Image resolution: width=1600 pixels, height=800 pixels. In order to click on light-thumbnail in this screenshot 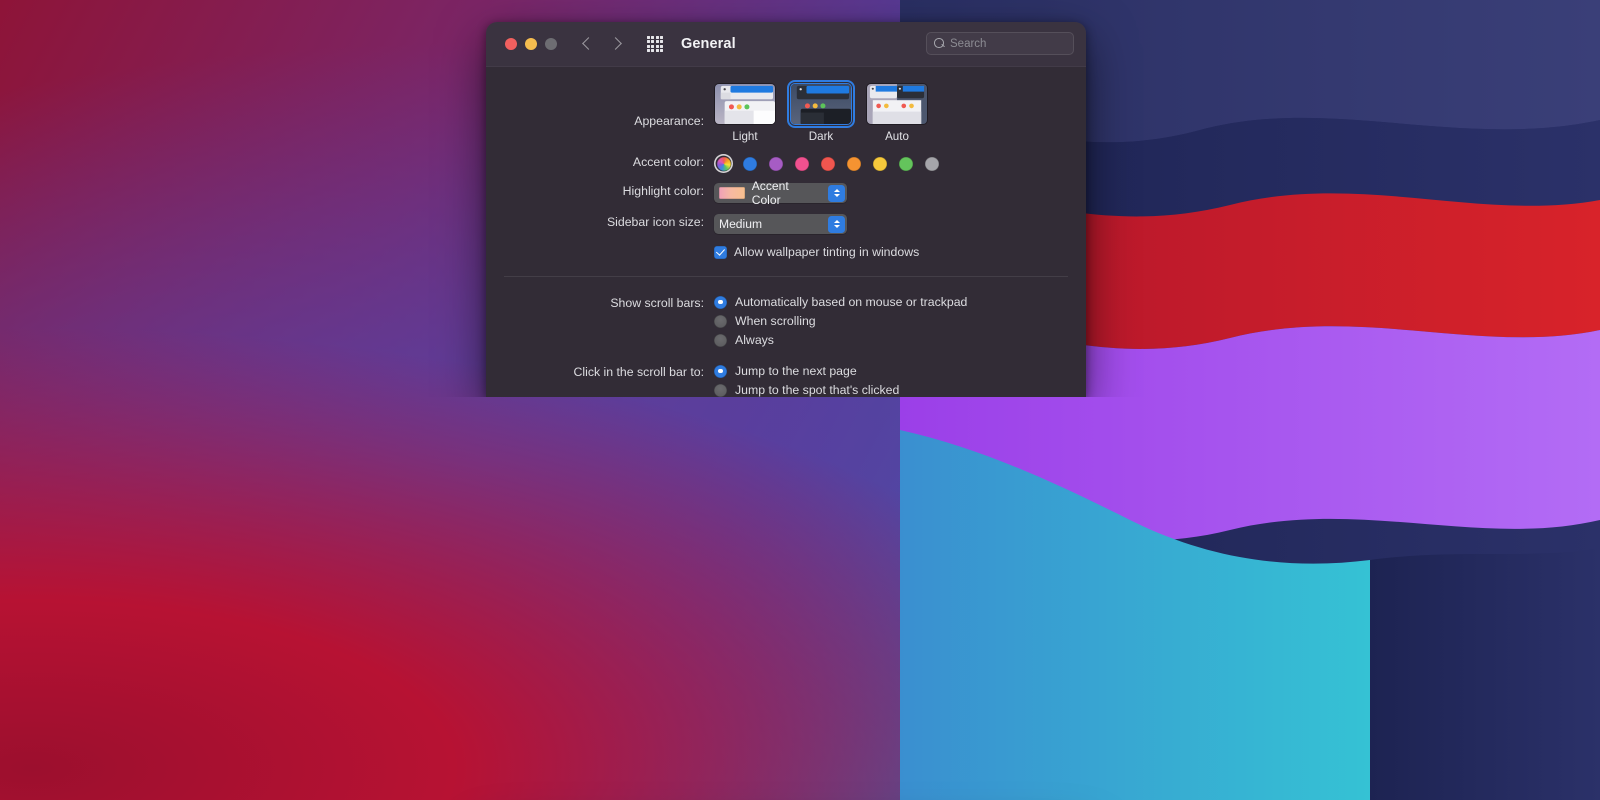, I will do `click(745, 104)`.